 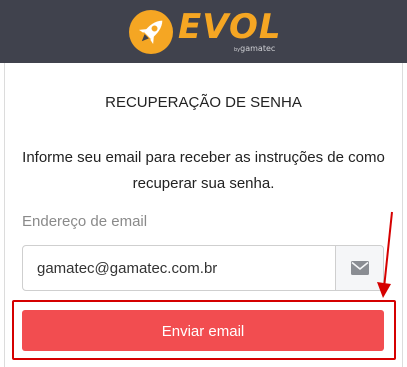 What do you see at coordinates (359, 268) in the screenshot?
I see `envelope-icon` at bounding box center [359, 268].